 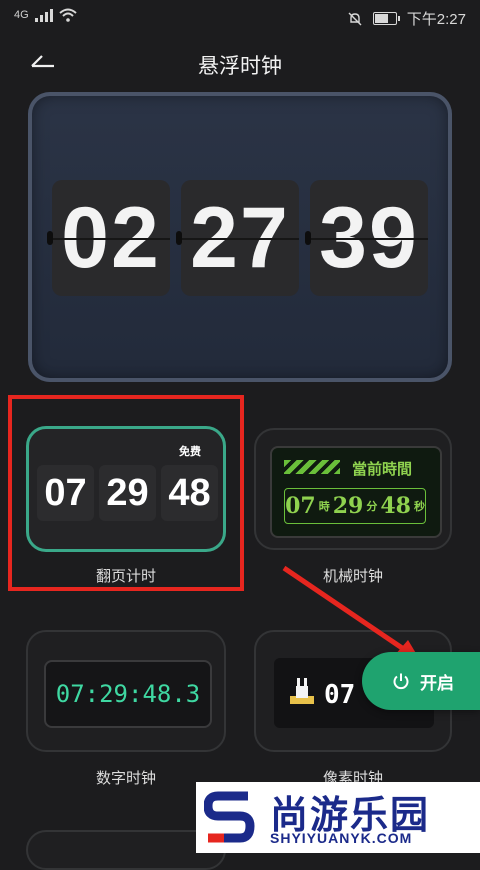 I want to click on digital-clock-card: 07:29:48.3, so click(x=126, y=691).